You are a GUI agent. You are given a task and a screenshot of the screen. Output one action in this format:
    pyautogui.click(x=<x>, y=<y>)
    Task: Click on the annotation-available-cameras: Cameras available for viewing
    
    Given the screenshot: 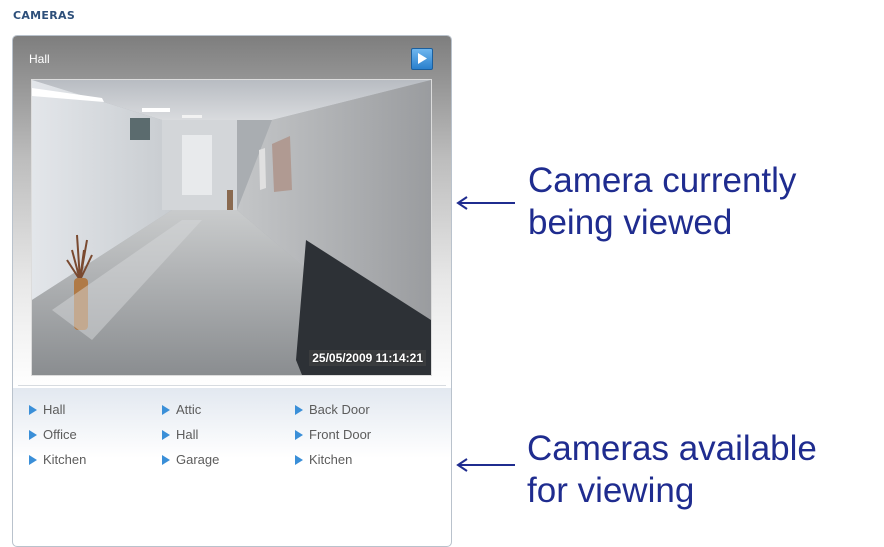 What is the action you would take?
    pyautogui.click(x=672, y=470)
    